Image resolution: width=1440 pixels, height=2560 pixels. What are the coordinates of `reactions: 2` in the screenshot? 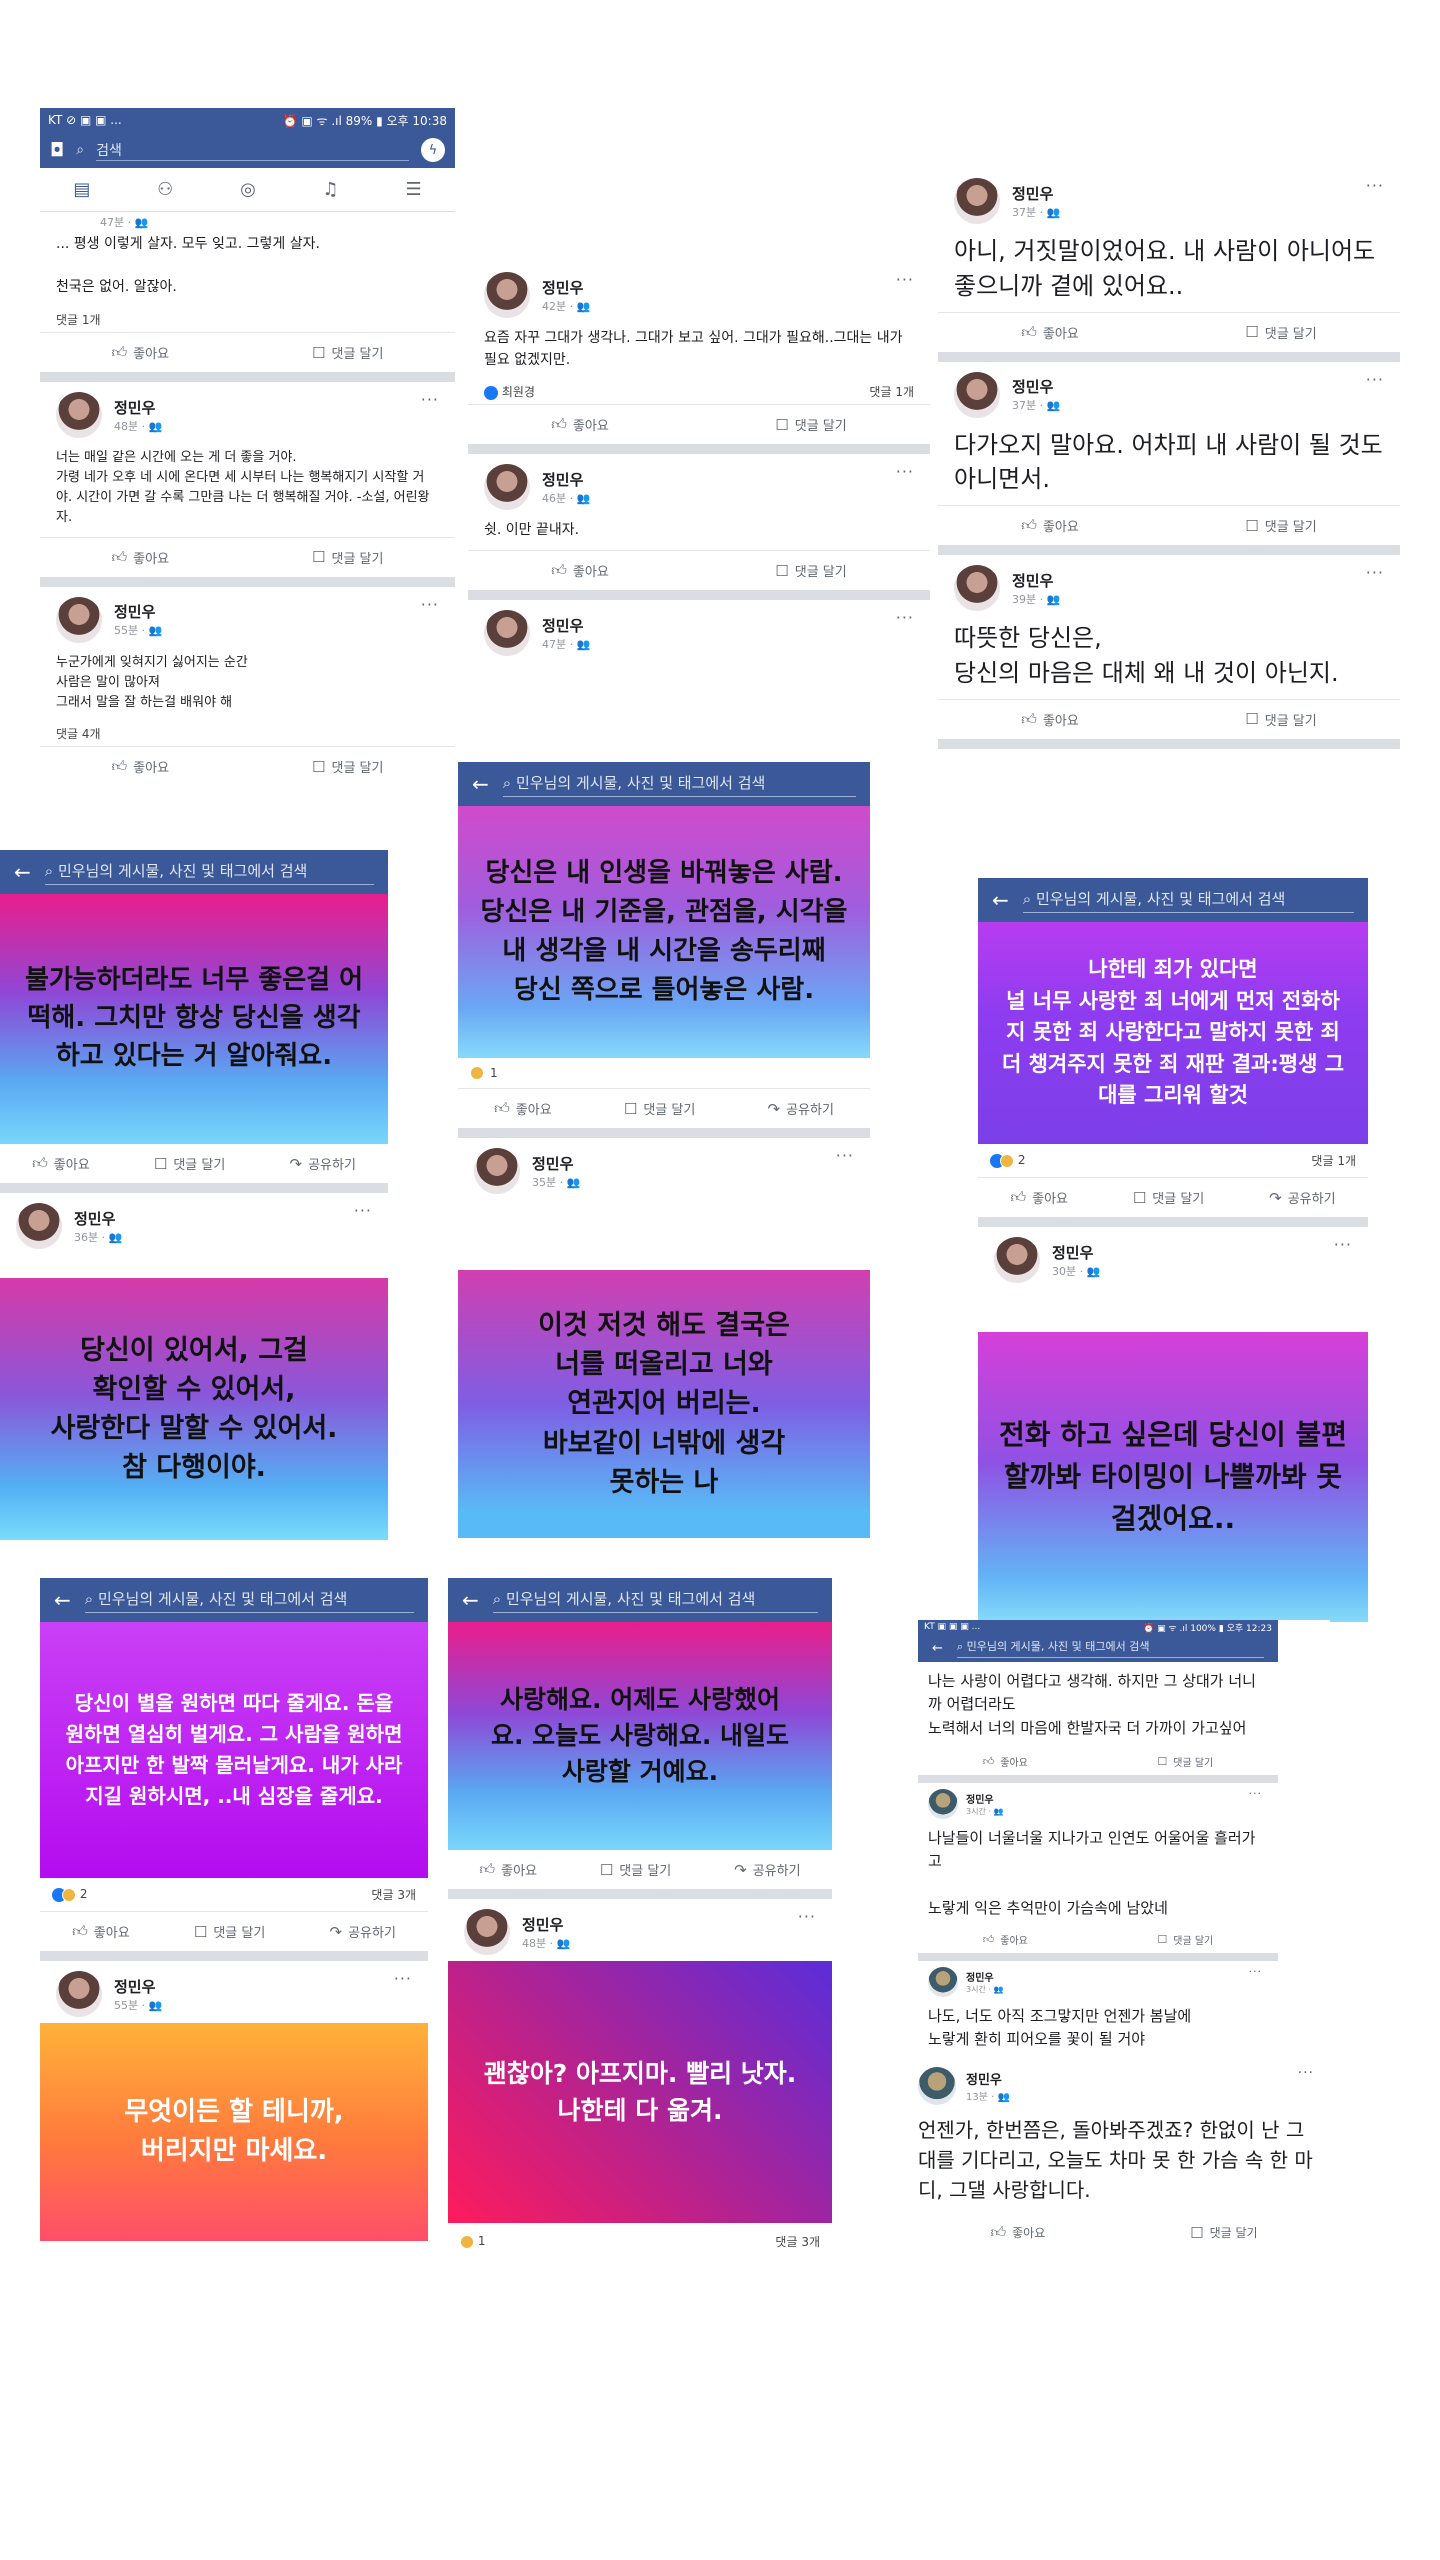 It's located at (69, 1894).